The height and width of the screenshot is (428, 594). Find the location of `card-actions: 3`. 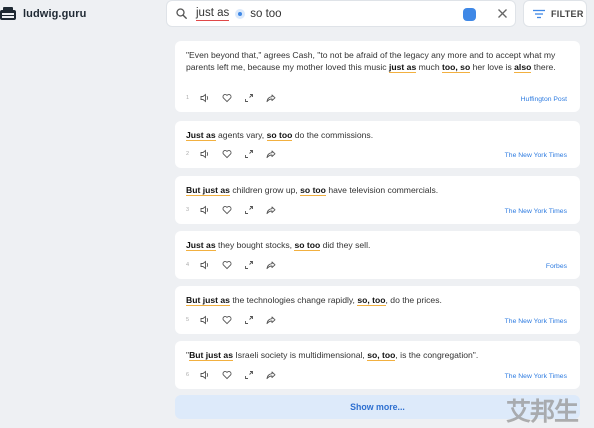

card-actions: 3 is located at coordinates (237, 210).